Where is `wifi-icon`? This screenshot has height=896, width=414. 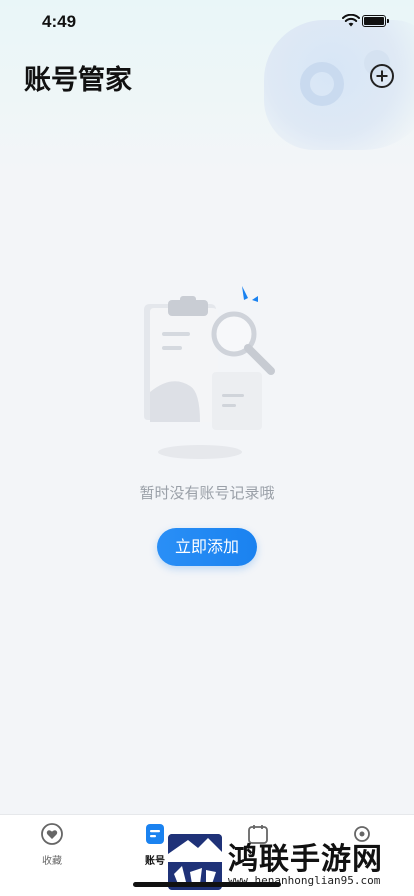 wifi-icon is located at coordinates (351, 20).